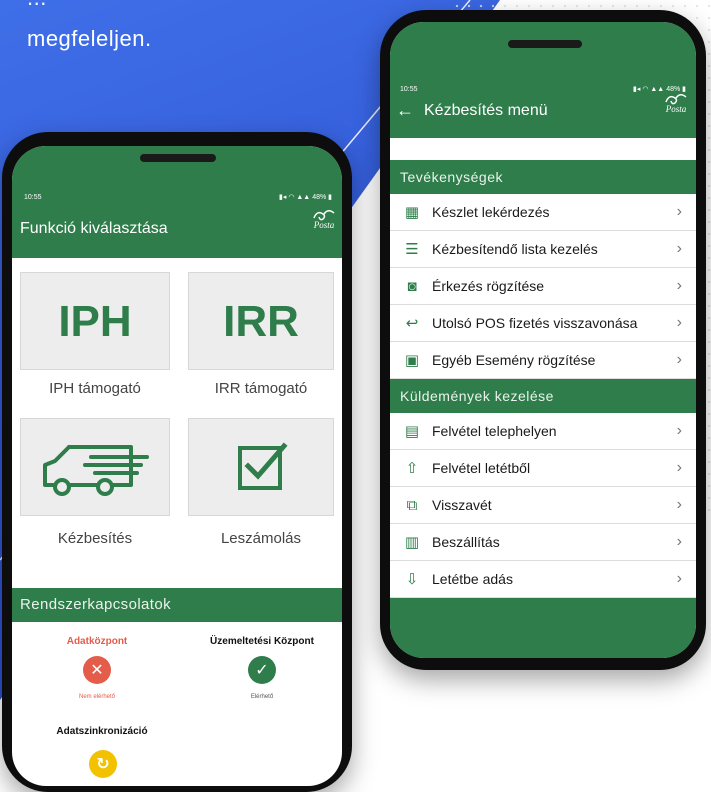 The image size is (711, 792). I want to click on list-icon: ☰, so click(412, 249).